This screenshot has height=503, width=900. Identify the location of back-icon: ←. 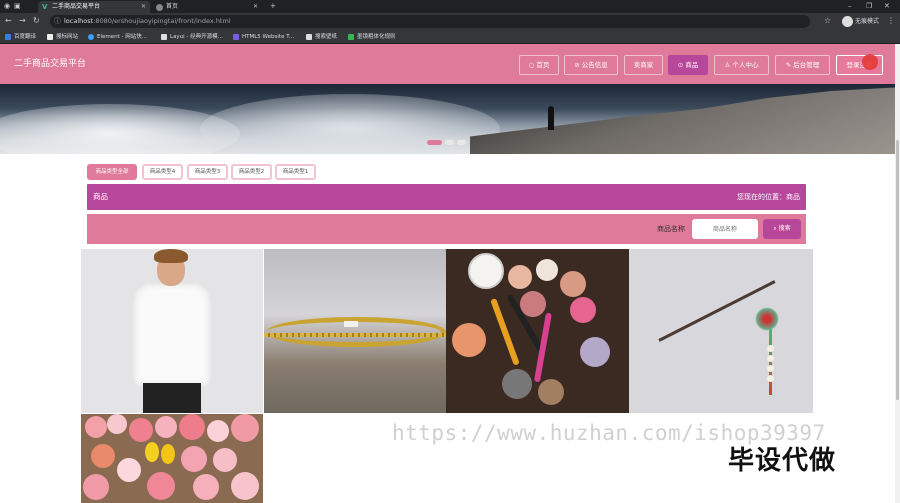
(8, 21).